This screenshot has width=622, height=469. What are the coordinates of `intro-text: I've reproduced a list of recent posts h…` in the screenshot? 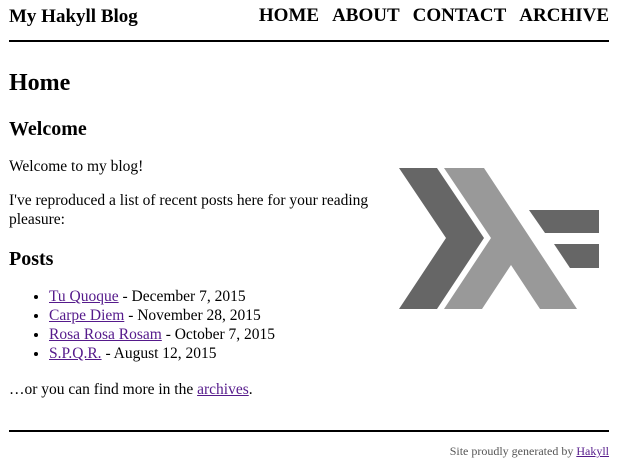 It's located at (189, 210).